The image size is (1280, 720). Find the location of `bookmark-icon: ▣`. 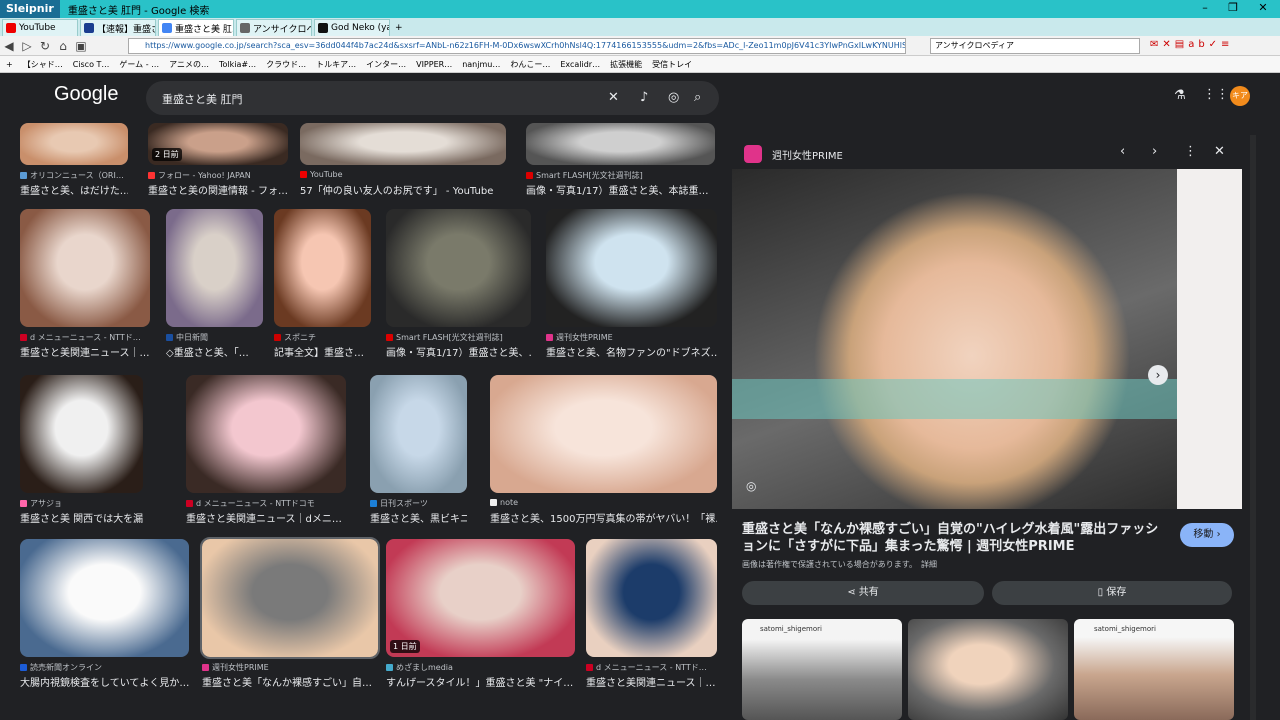

bookmark-icon: ▣ is located at coordinates (81, 46).